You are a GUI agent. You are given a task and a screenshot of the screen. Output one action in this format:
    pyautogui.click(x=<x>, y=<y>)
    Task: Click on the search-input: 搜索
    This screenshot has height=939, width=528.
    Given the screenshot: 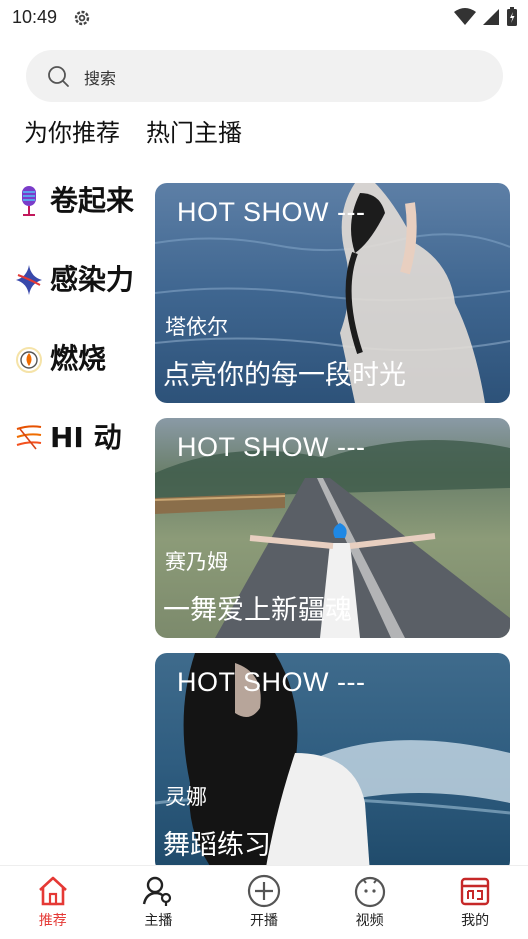 What is the action you would take?
    pyautogui.click(x=264, y=76)
    